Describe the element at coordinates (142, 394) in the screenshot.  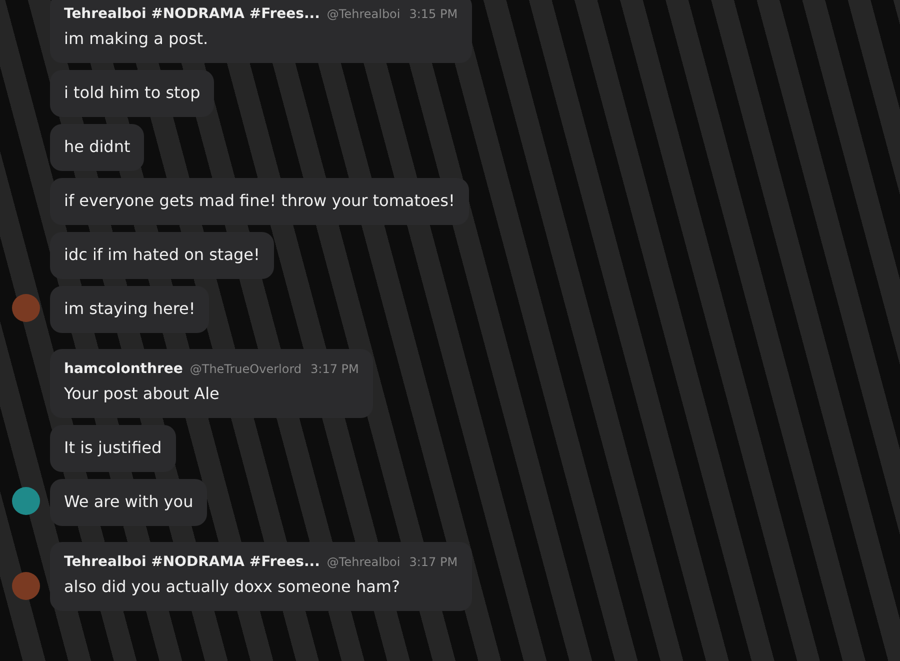
I see `message-text: Your post about Ale` at that location.